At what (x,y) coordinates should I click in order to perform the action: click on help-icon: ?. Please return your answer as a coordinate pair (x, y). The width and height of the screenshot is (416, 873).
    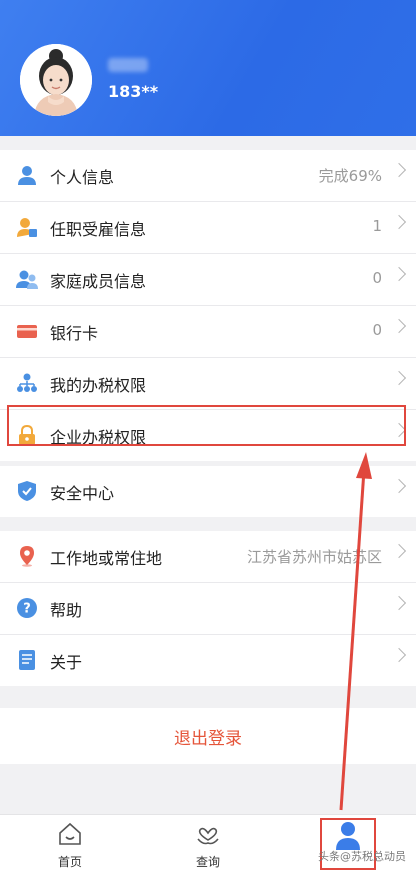
    Looking at the image, I should click on (27, 608).